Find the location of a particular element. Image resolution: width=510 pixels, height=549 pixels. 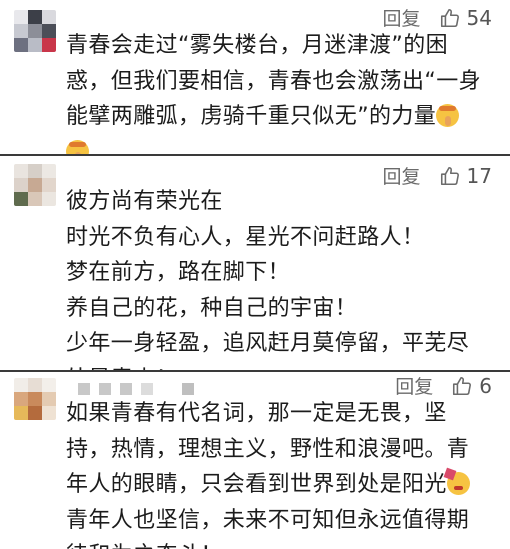

username-blurred is located at coordinates (138, 387).